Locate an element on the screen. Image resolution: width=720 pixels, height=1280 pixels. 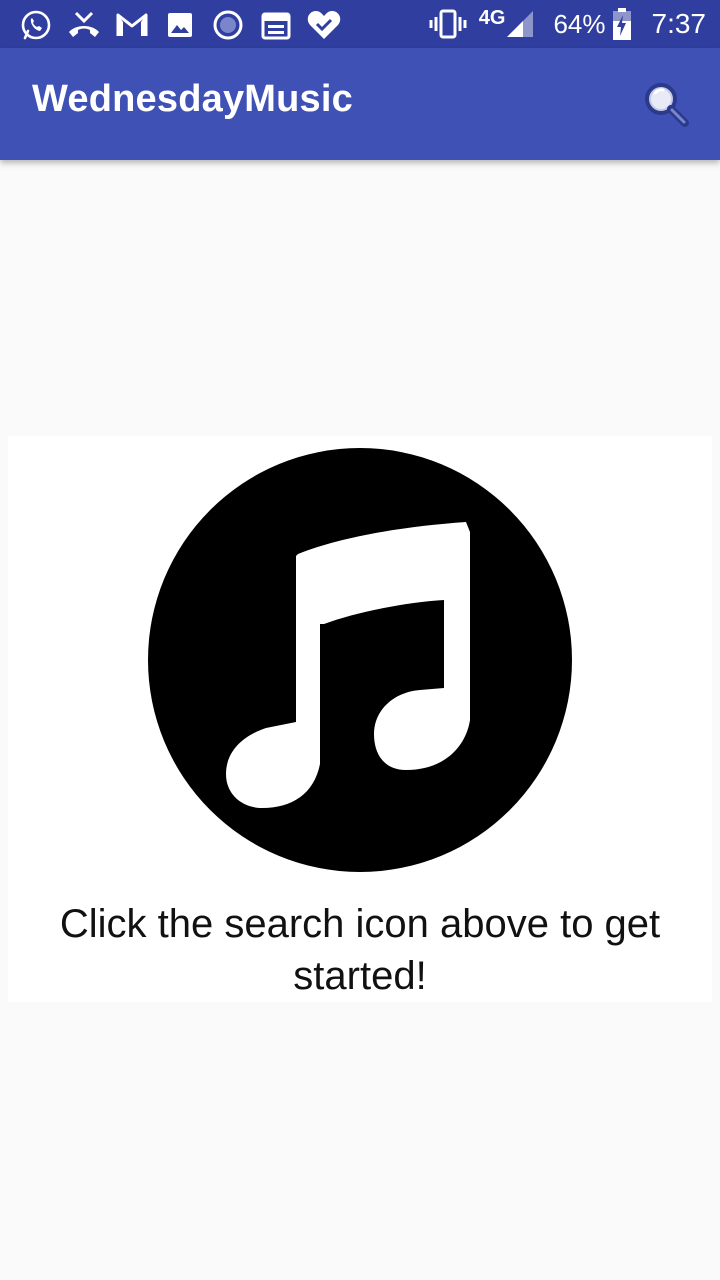
vibrate-icon is located at coordinates (448, 24).